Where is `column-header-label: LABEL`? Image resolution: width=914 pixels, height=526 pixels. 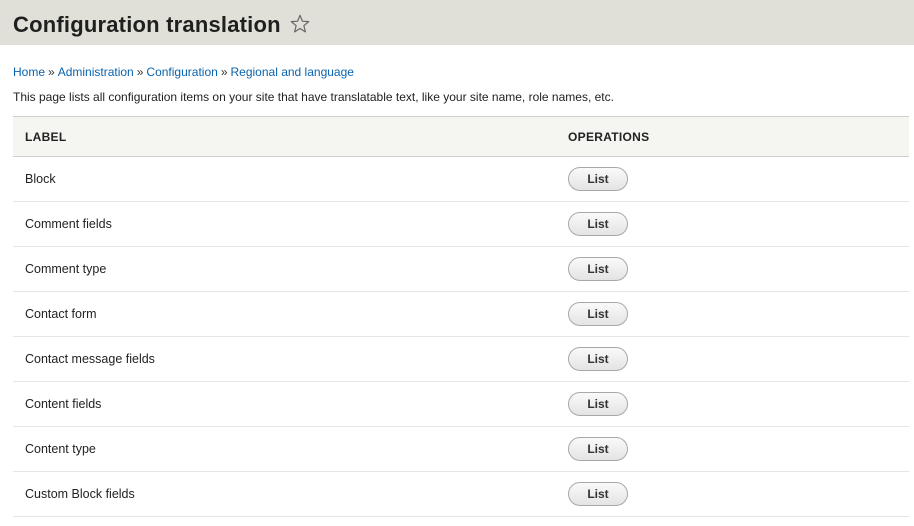
column-header-label: LABEL is located at coordinates (46, 137).